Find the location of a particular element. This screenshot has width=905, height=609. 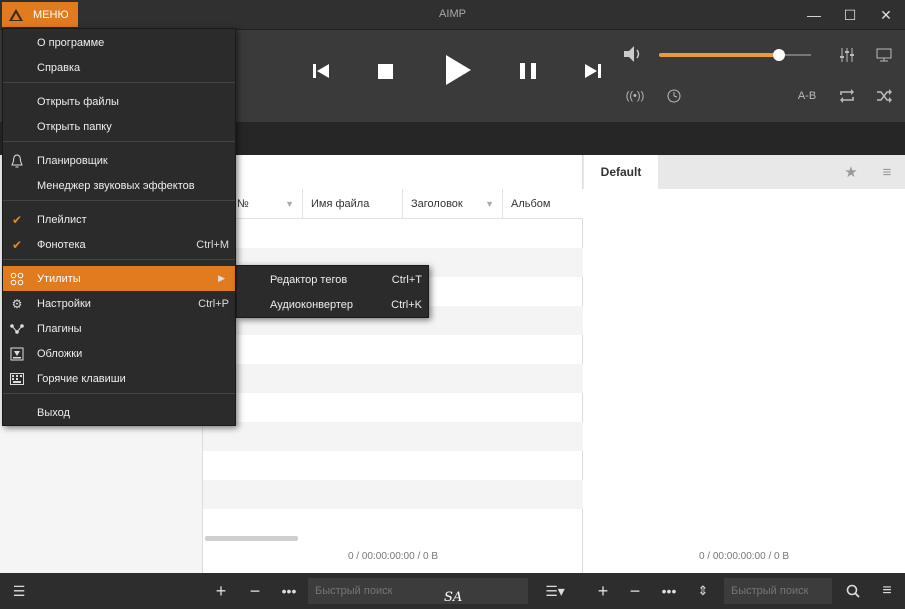

previous-track-button is located at coordinates (321, 71).